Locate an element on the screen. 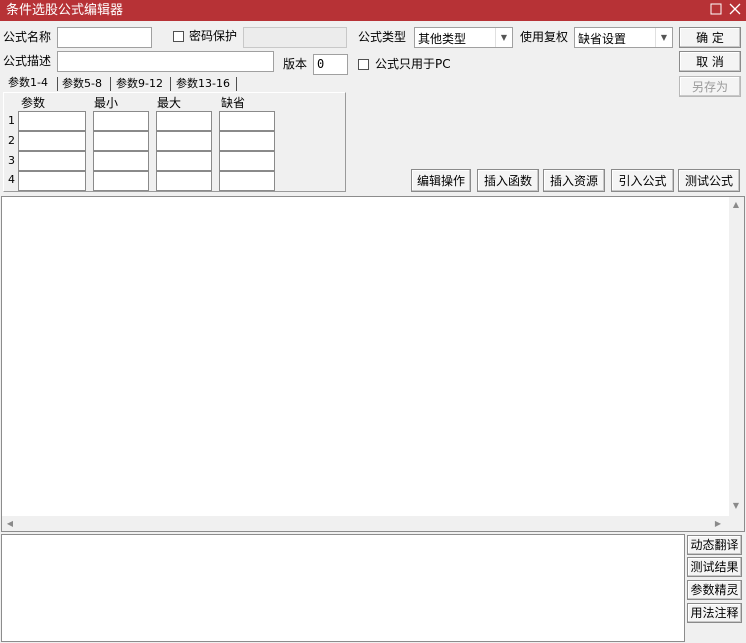  param-row-number: 1 is located at coordinates (11, 120).